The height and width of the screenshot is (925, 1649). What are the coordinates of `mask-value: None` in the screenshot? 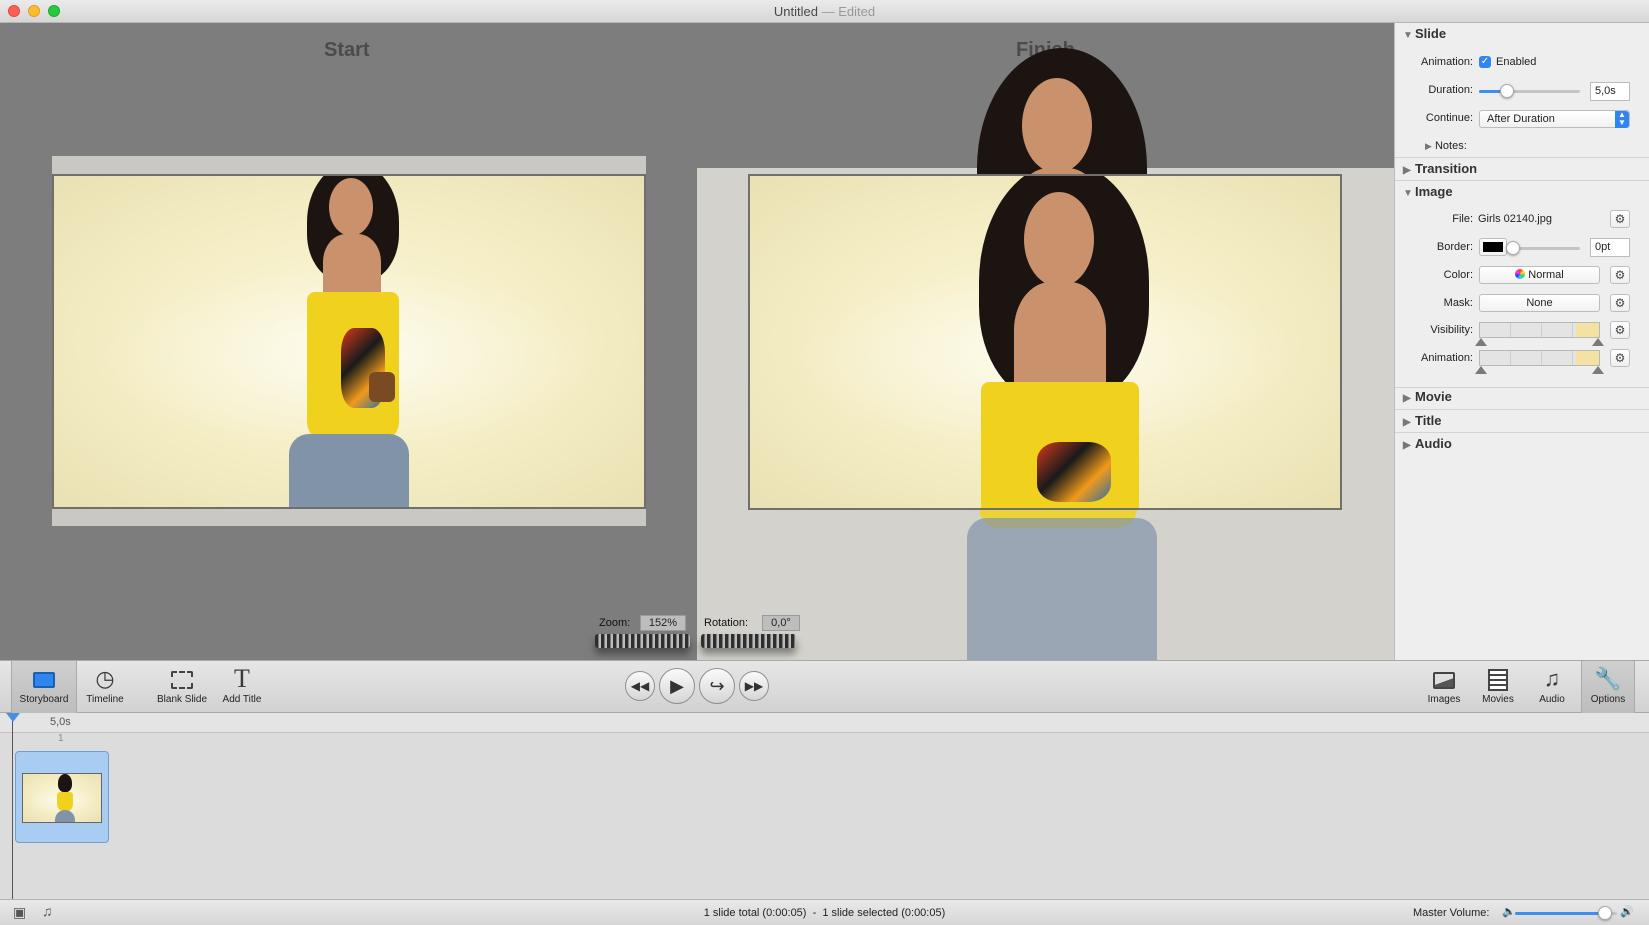 It's located at (1539, 303).